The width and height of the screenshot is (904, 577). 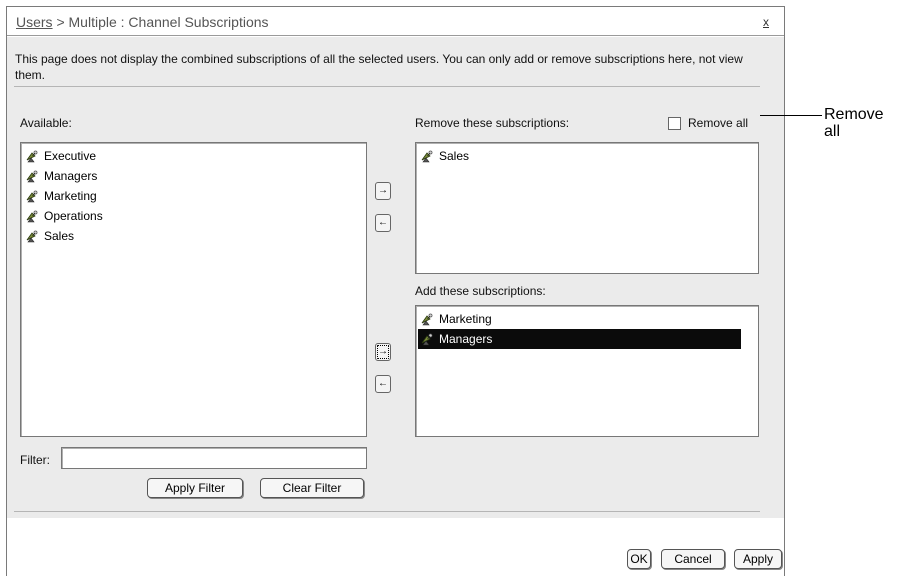 What do you see at coordinates (383, 384) in the screenshot?
I see `move-from-add-button: ←` at bounding box center [383, 384].